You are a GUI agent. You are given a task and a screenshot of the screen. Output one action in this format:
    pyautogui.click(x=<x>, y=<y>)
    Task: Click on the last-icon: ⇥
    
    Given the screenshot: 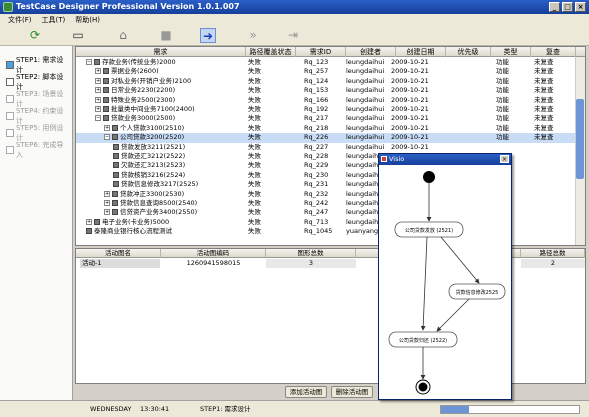 What is the action you would take?
    pyautogui.click(x=293, y=35)
    